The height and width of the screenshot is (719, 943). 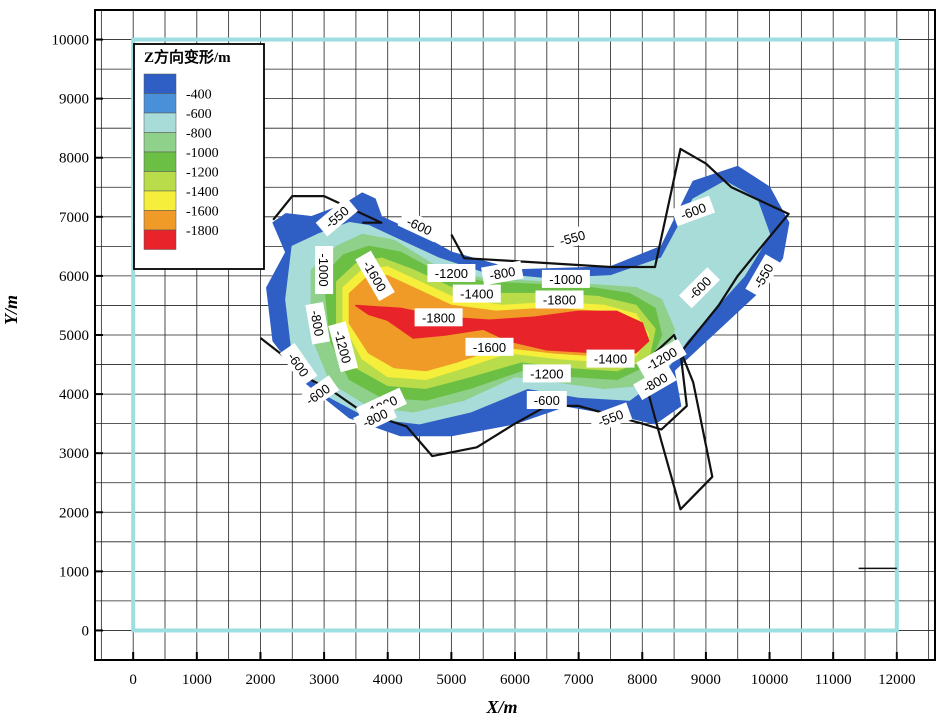 I want to click on x-tick-label: 0, so click(x=133, y=680).